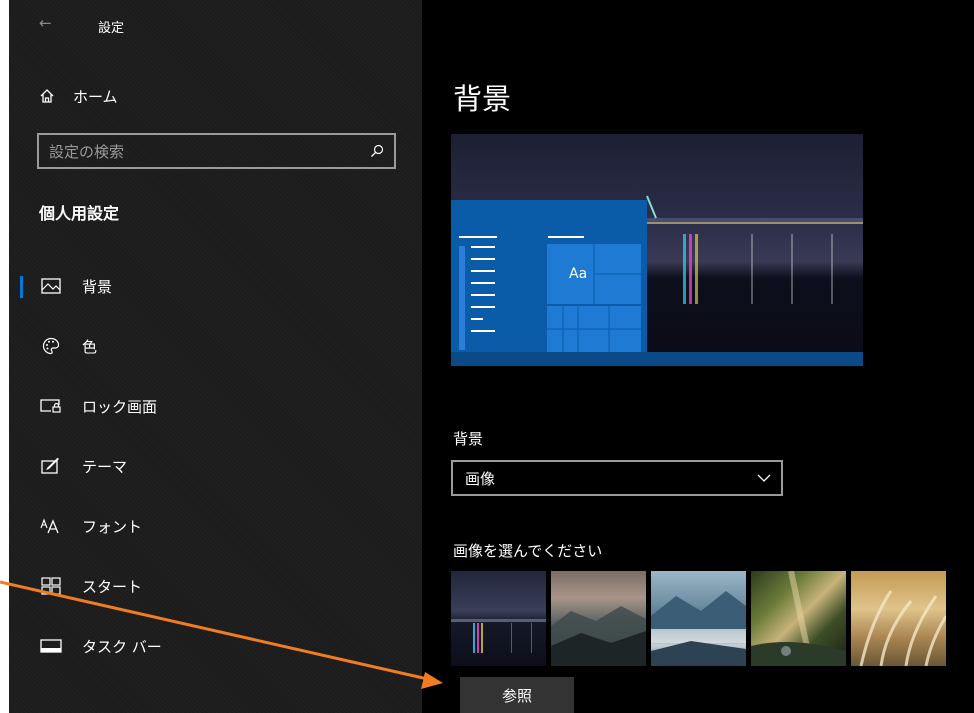 Image resolution: width=974 pixels, height=713 pixels. I want to click on browse-button: 参照, so click(517, 695).